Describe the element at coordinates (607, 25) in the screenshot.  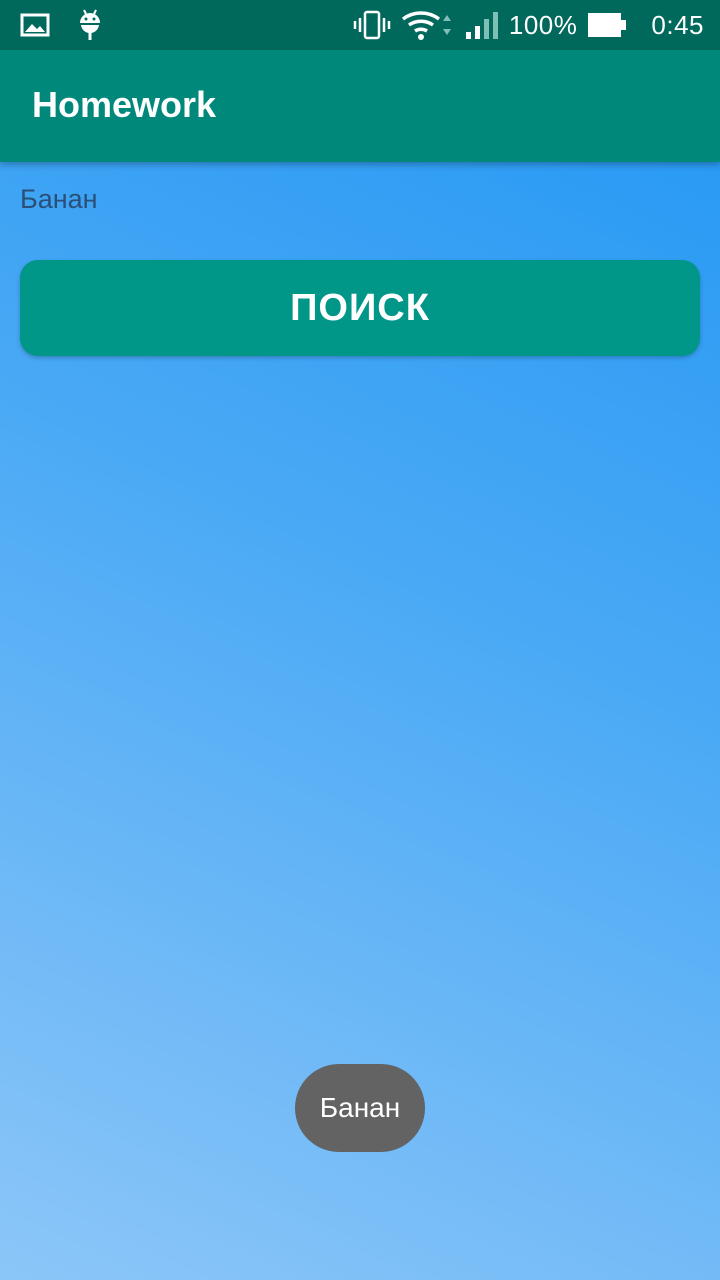
I see `battery-icon` at that location.